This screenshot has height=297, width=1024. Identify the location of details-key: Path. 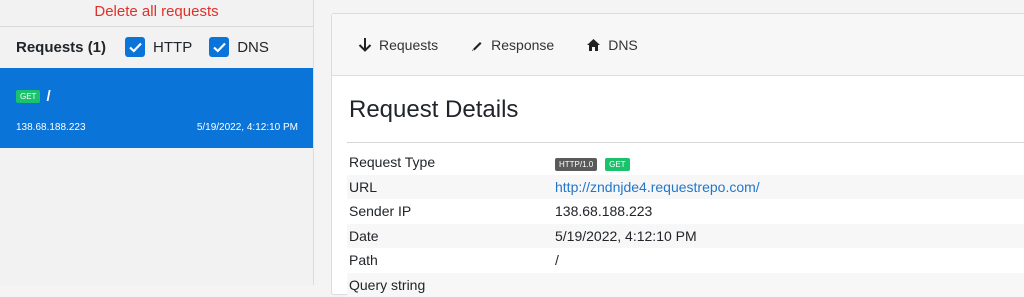
(451, 260).